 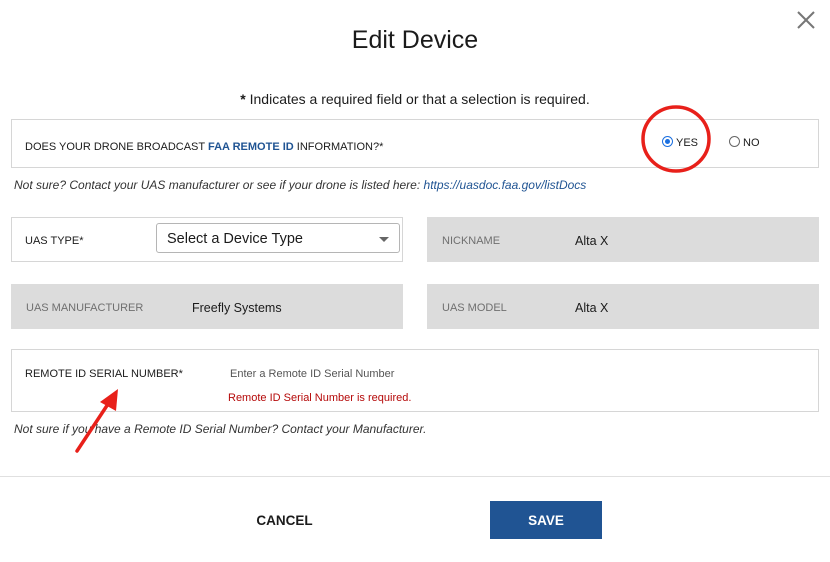 What do you see at coordinates (415, 40) in the screenshot?
I see `dialog-title: Edit Device` at bounding box center [415, 40].